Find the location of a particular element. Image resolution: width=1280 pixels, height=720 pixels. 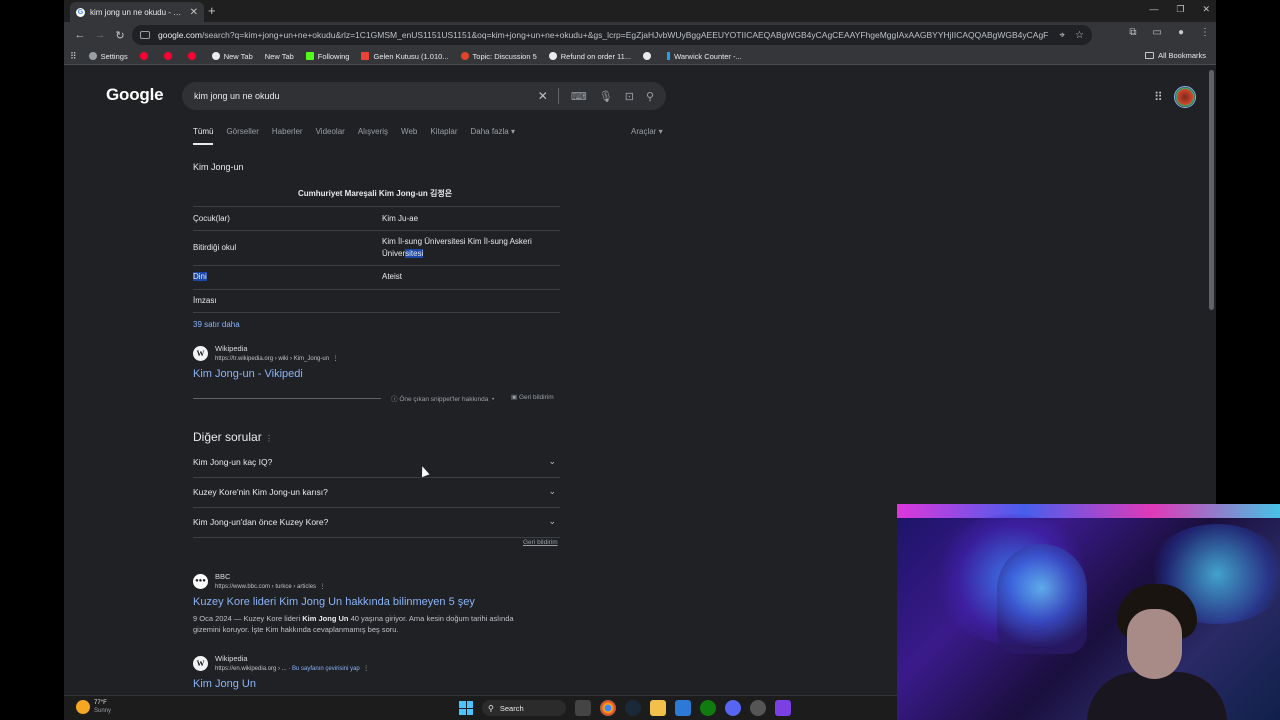

xbox-icon is located at coordinates (708, 708).